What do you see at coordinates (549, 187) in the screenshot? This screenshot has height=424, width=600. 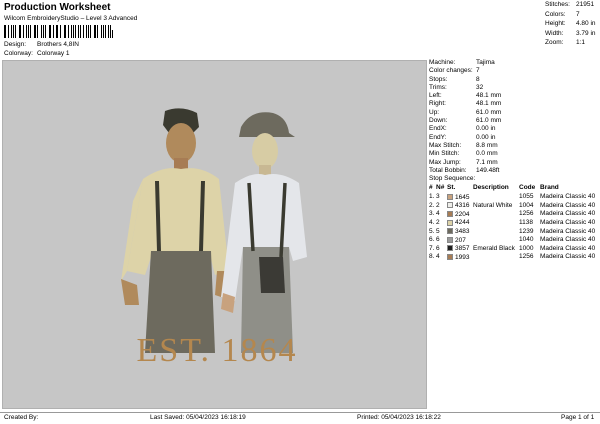 I see `col-header-brand: Brand` at bounding box center [549, 187].